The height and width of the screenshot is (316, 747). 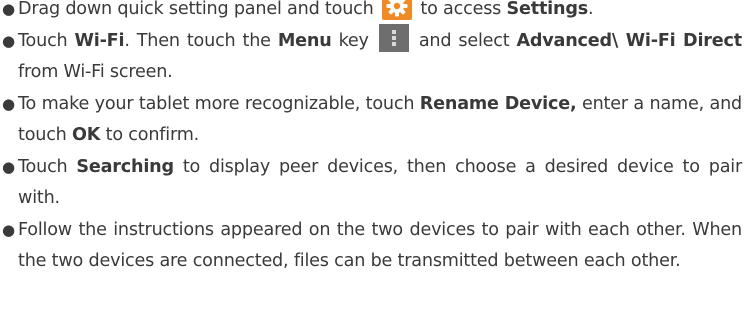 I want to click on menu-key-icon, so click(x=393, y=37).